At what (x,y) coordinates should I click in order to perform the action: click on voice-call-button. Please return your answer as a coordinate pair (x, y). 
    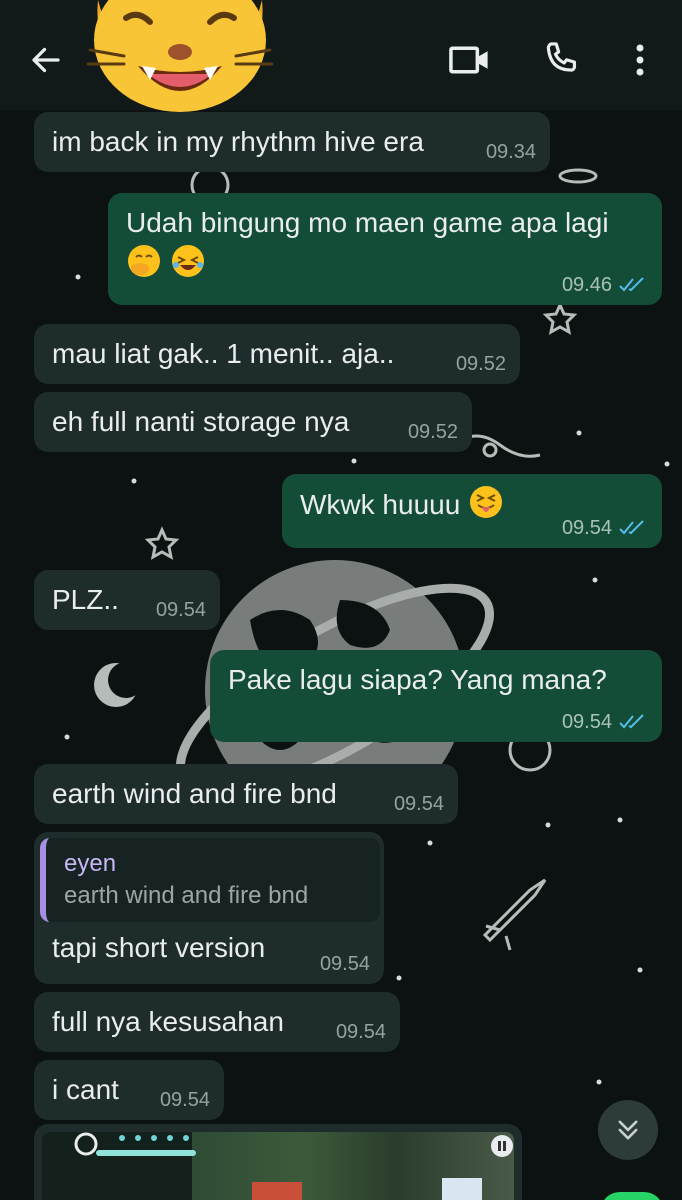
    Looking at the image, I should click on (561, 59).